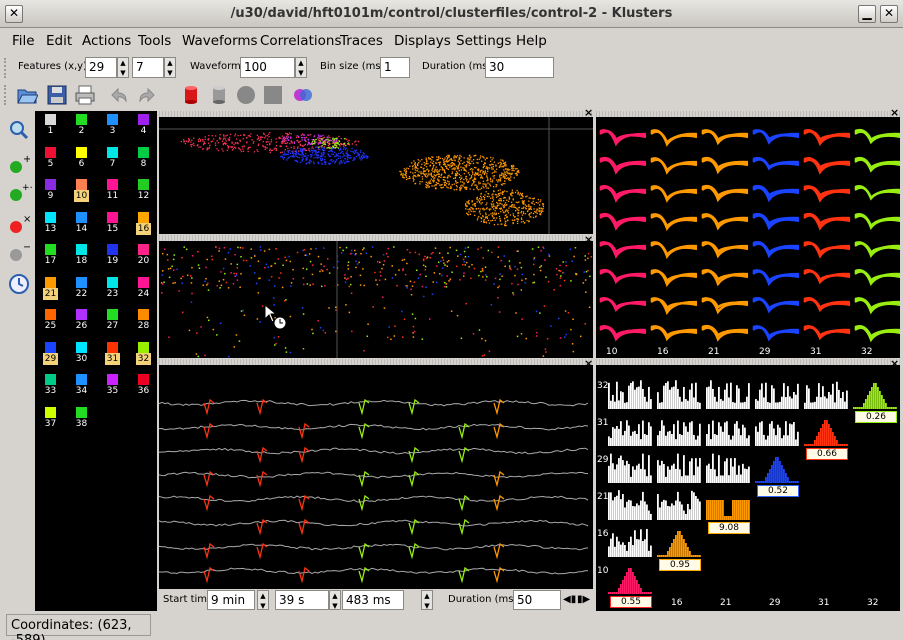 The image size is (903, 640). I want to click on menu-waveforms: Waveforms, so click(220, 41).